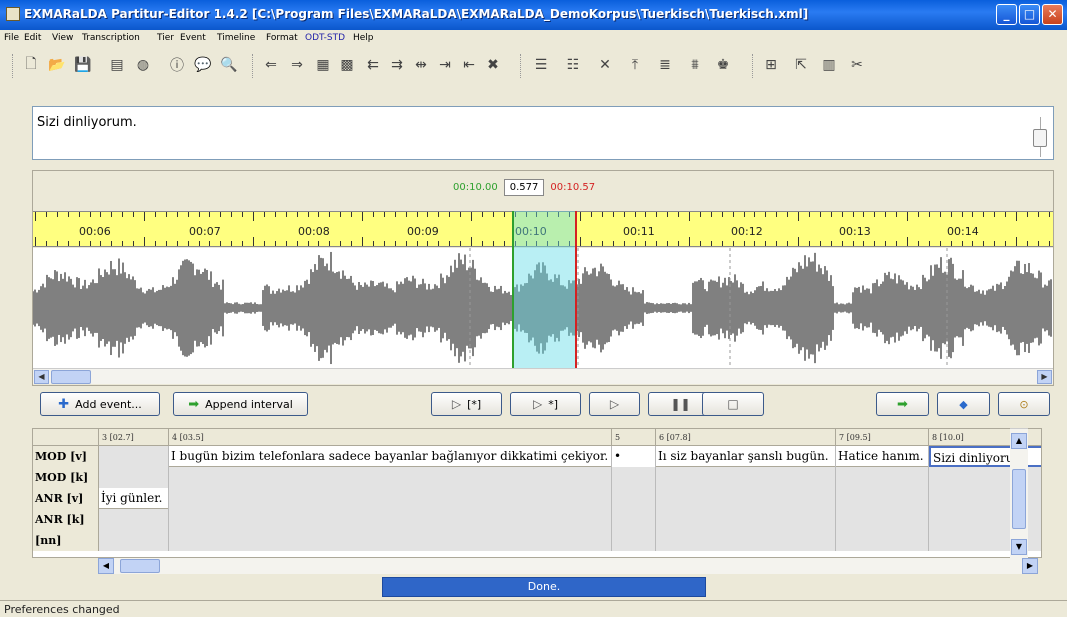 This screenshot has height=617, width=1067. What do you see at coordinates (882, 437) in the screenshot?
I see `column-header: 7 [09.5]` at bounding box center [882, 437].